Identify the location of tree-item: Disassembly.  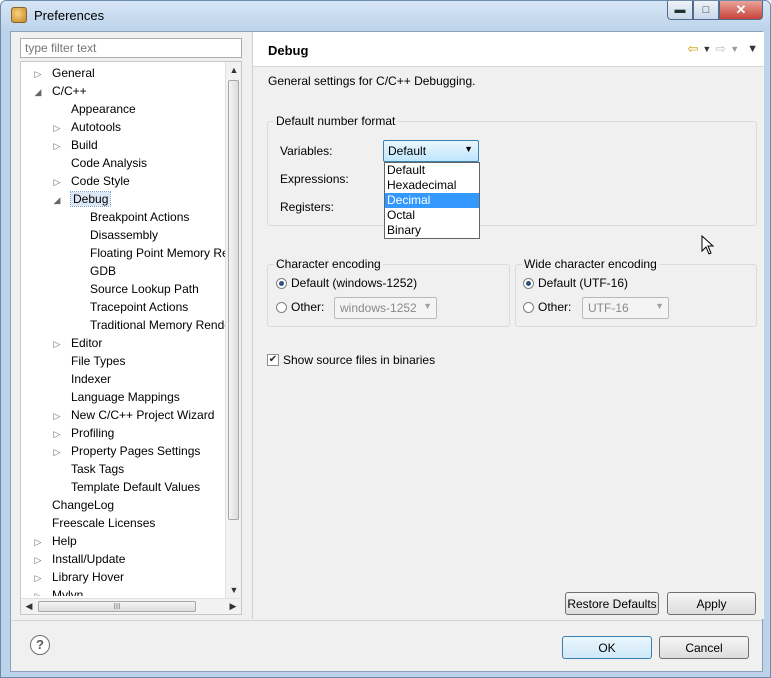
(114, 235).